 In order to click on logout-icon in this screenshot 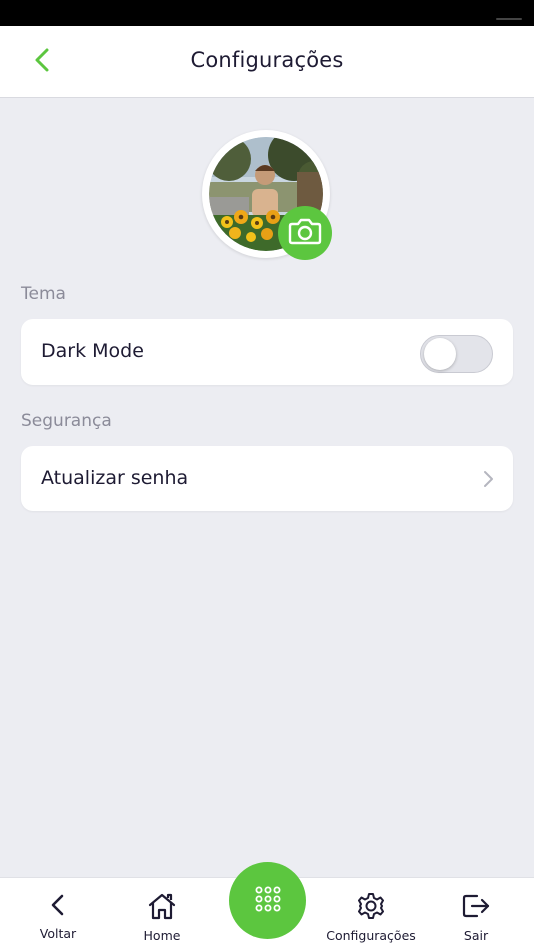, I will do `click(476, 901)`.